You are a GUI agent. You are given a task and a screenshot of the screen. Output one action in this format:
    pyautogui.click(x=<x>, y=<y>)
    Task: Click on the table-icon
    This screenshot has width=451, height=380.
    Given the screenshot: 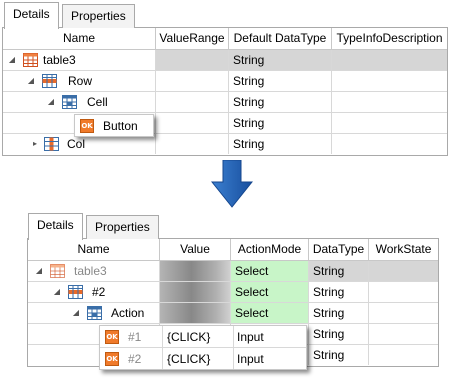 What is the action you would take?
    pyautogui.click(x=57, y=271)
    